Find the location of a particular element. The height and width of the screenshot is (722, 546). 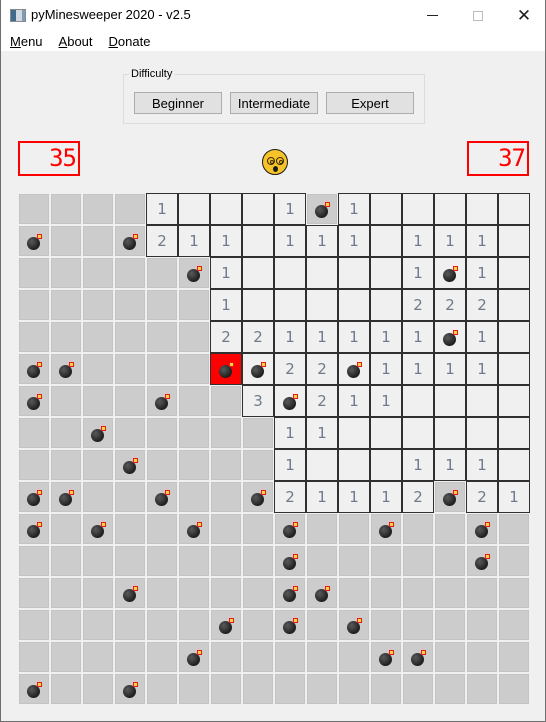

title-bar: pyMinesweeper 2020 - v2.5 ✕ is located at coordinates (273, 15).